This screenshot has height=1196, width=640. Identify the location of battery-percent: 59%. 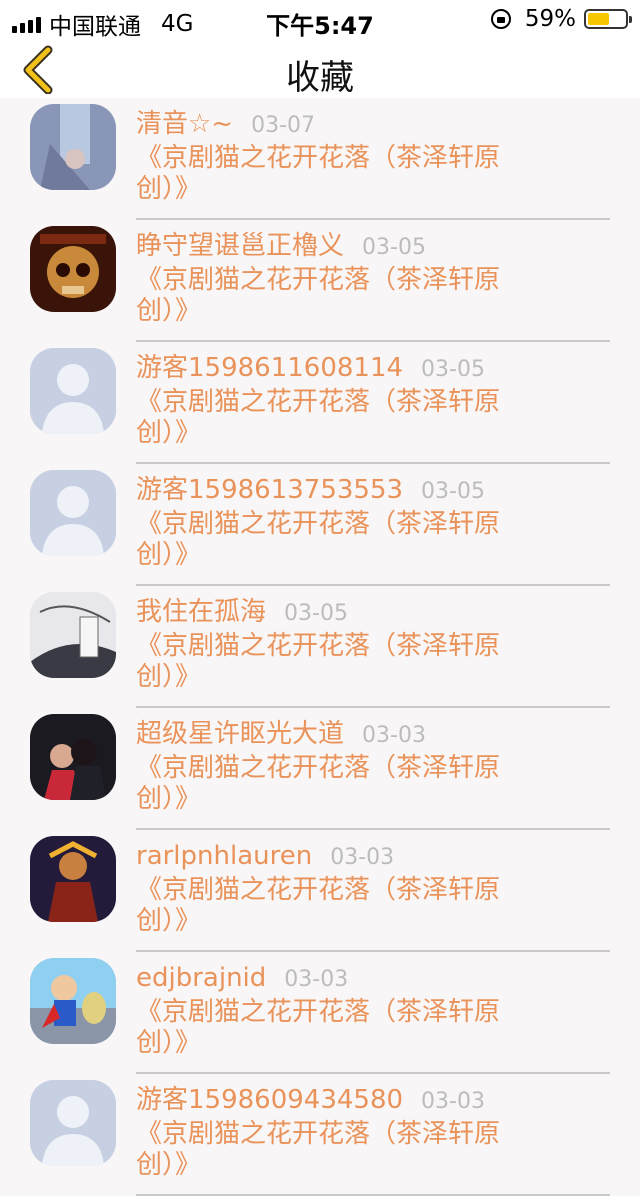
(550, 19).